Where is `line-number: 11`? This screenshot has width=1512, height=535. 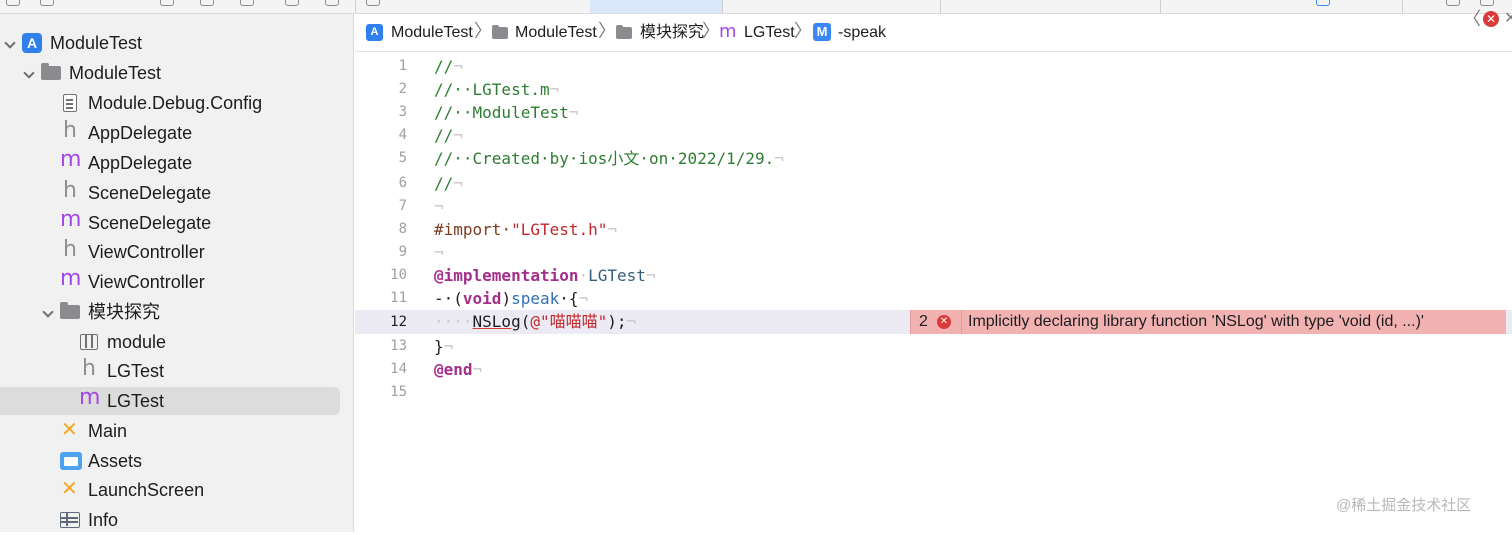 line-number: 11 is located at coordinates (398, 298).